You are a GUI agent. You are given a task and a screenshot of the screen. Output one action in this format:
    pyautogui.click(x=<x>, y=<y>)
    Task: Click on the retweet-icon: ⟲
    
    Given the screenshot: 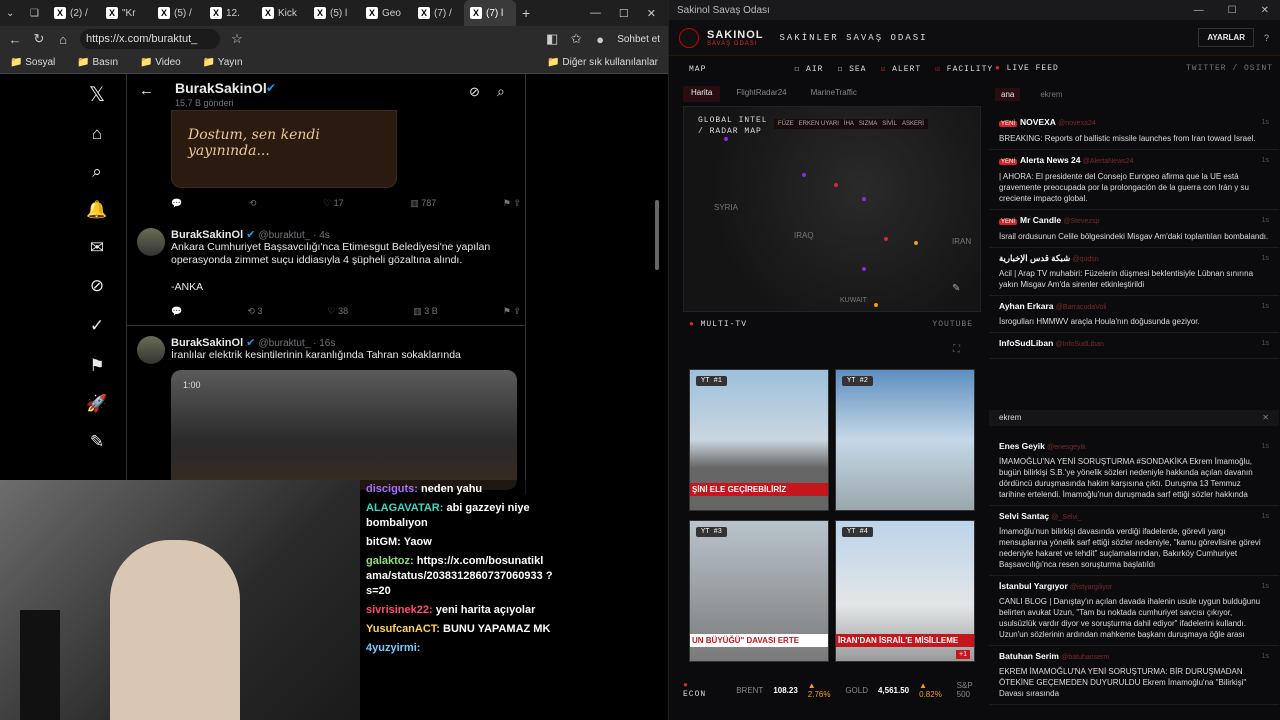 What is the action you would take?
    pyautogui.click(x=253, y=203)
    